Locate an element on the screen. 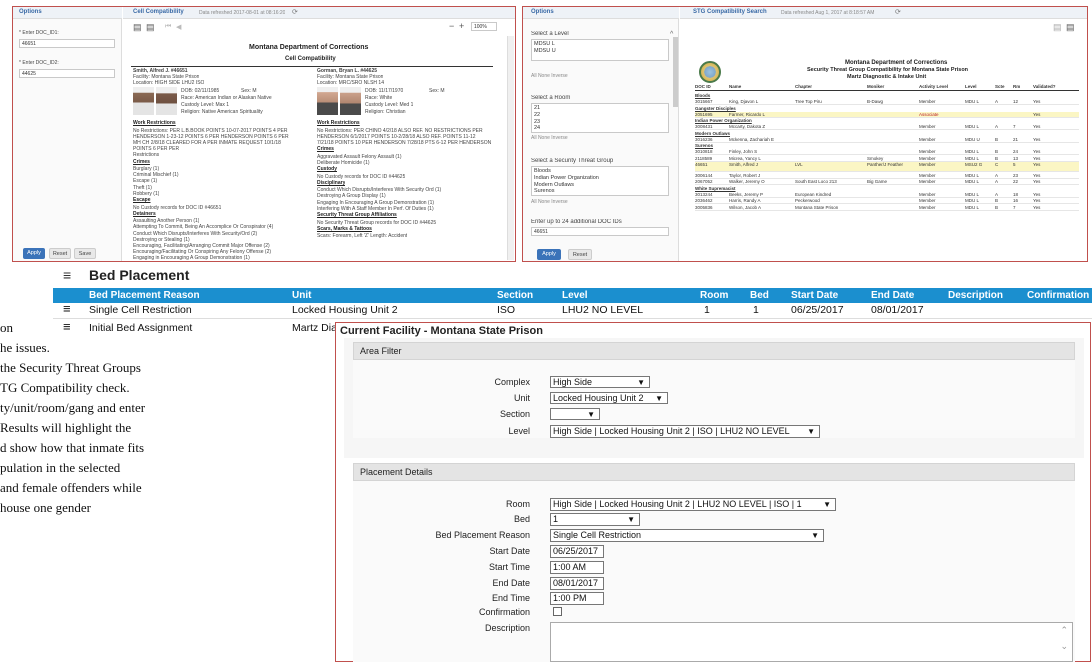 This screenshot has height=662, width=1092. col-end-date: End Date is located at coordinates (892, 295).